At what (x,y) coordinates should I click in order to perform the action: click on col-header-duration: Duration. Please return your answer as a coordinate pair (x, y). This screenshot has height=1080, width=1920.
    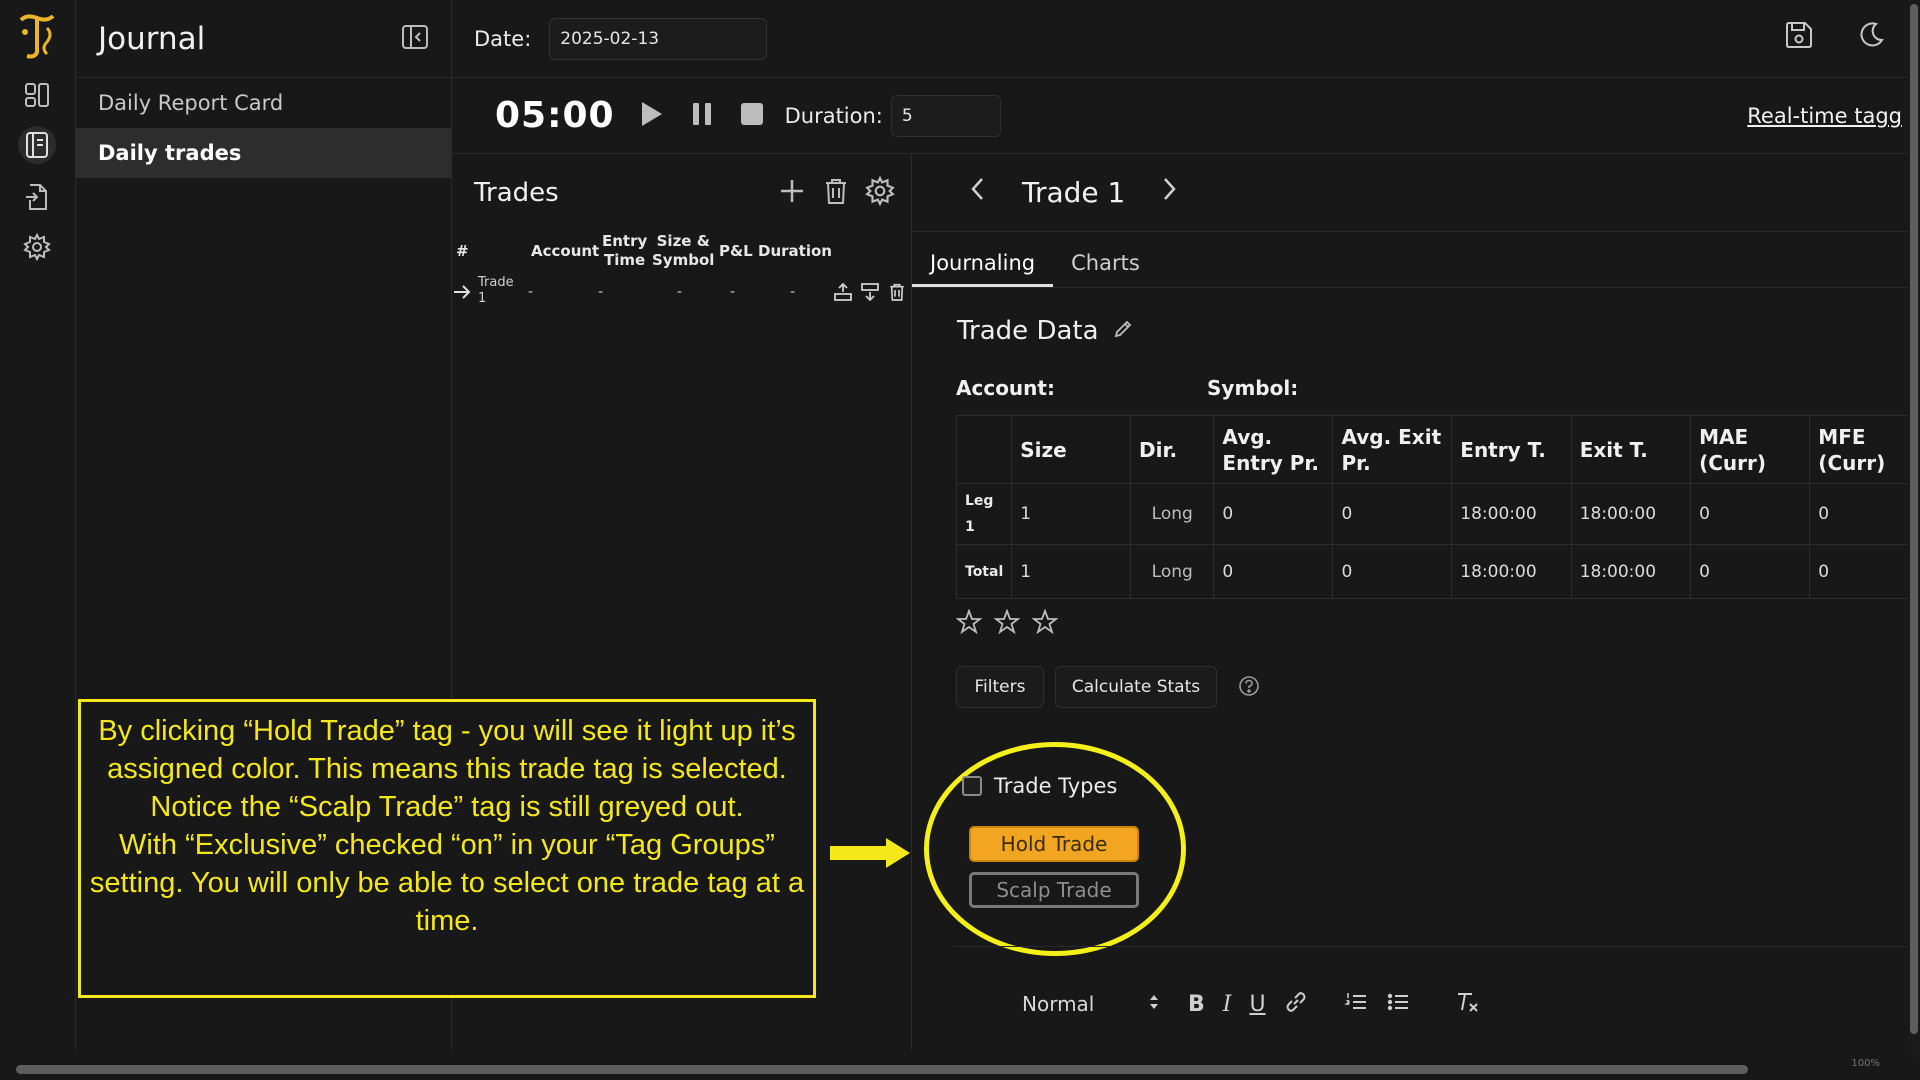
    Looking at the image, I should click on (795, 251).